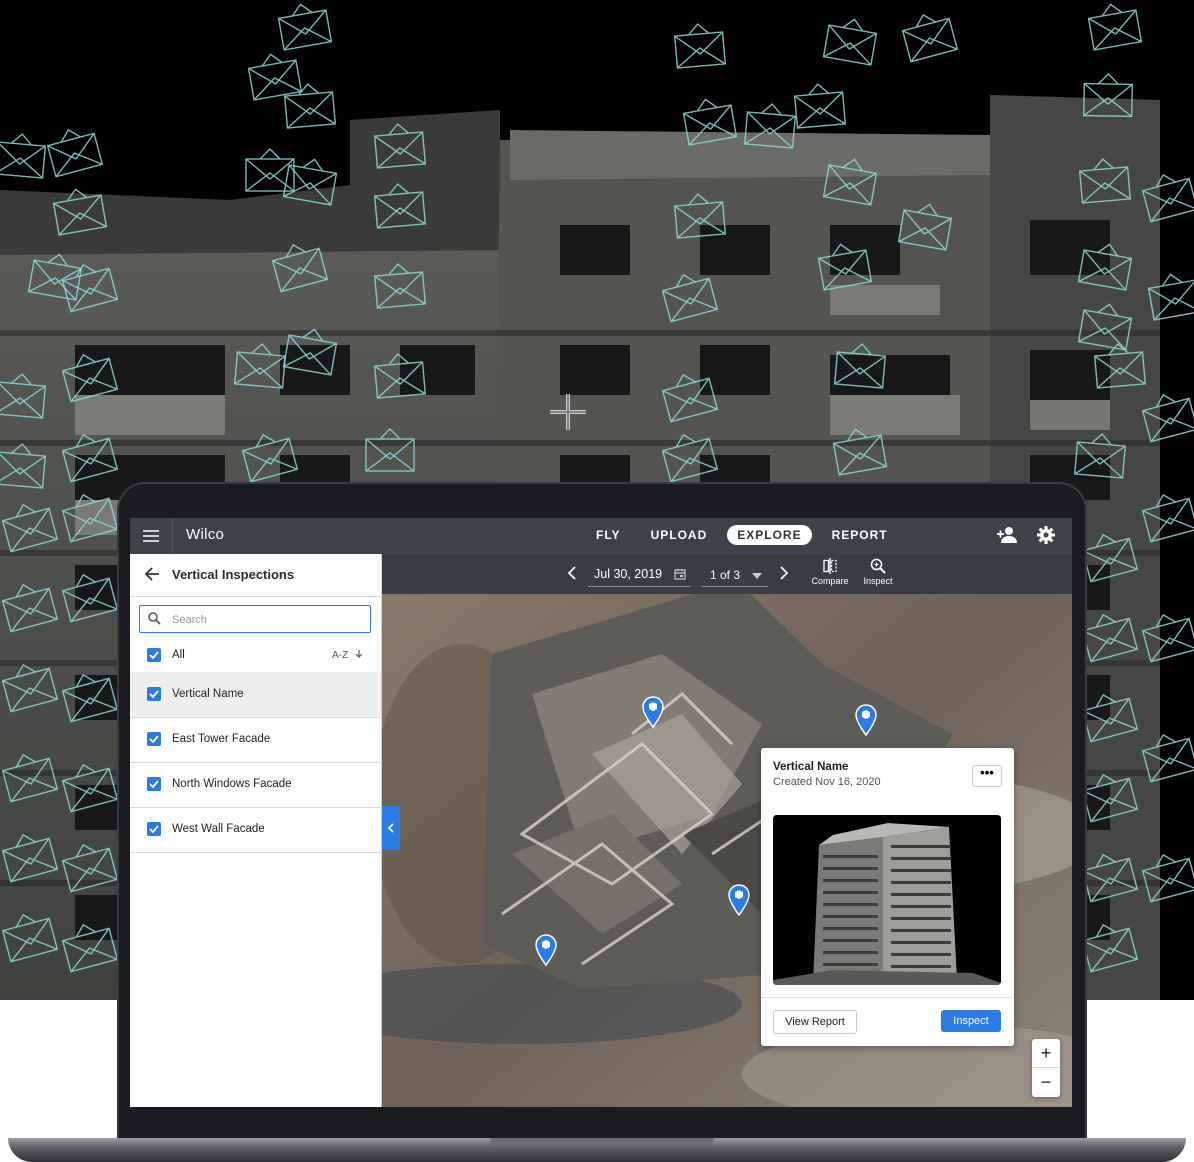 Image resolution: width=1194 pixels, height=1162 pixels. I want to click on chevron-right-icon, so click(784, 573).